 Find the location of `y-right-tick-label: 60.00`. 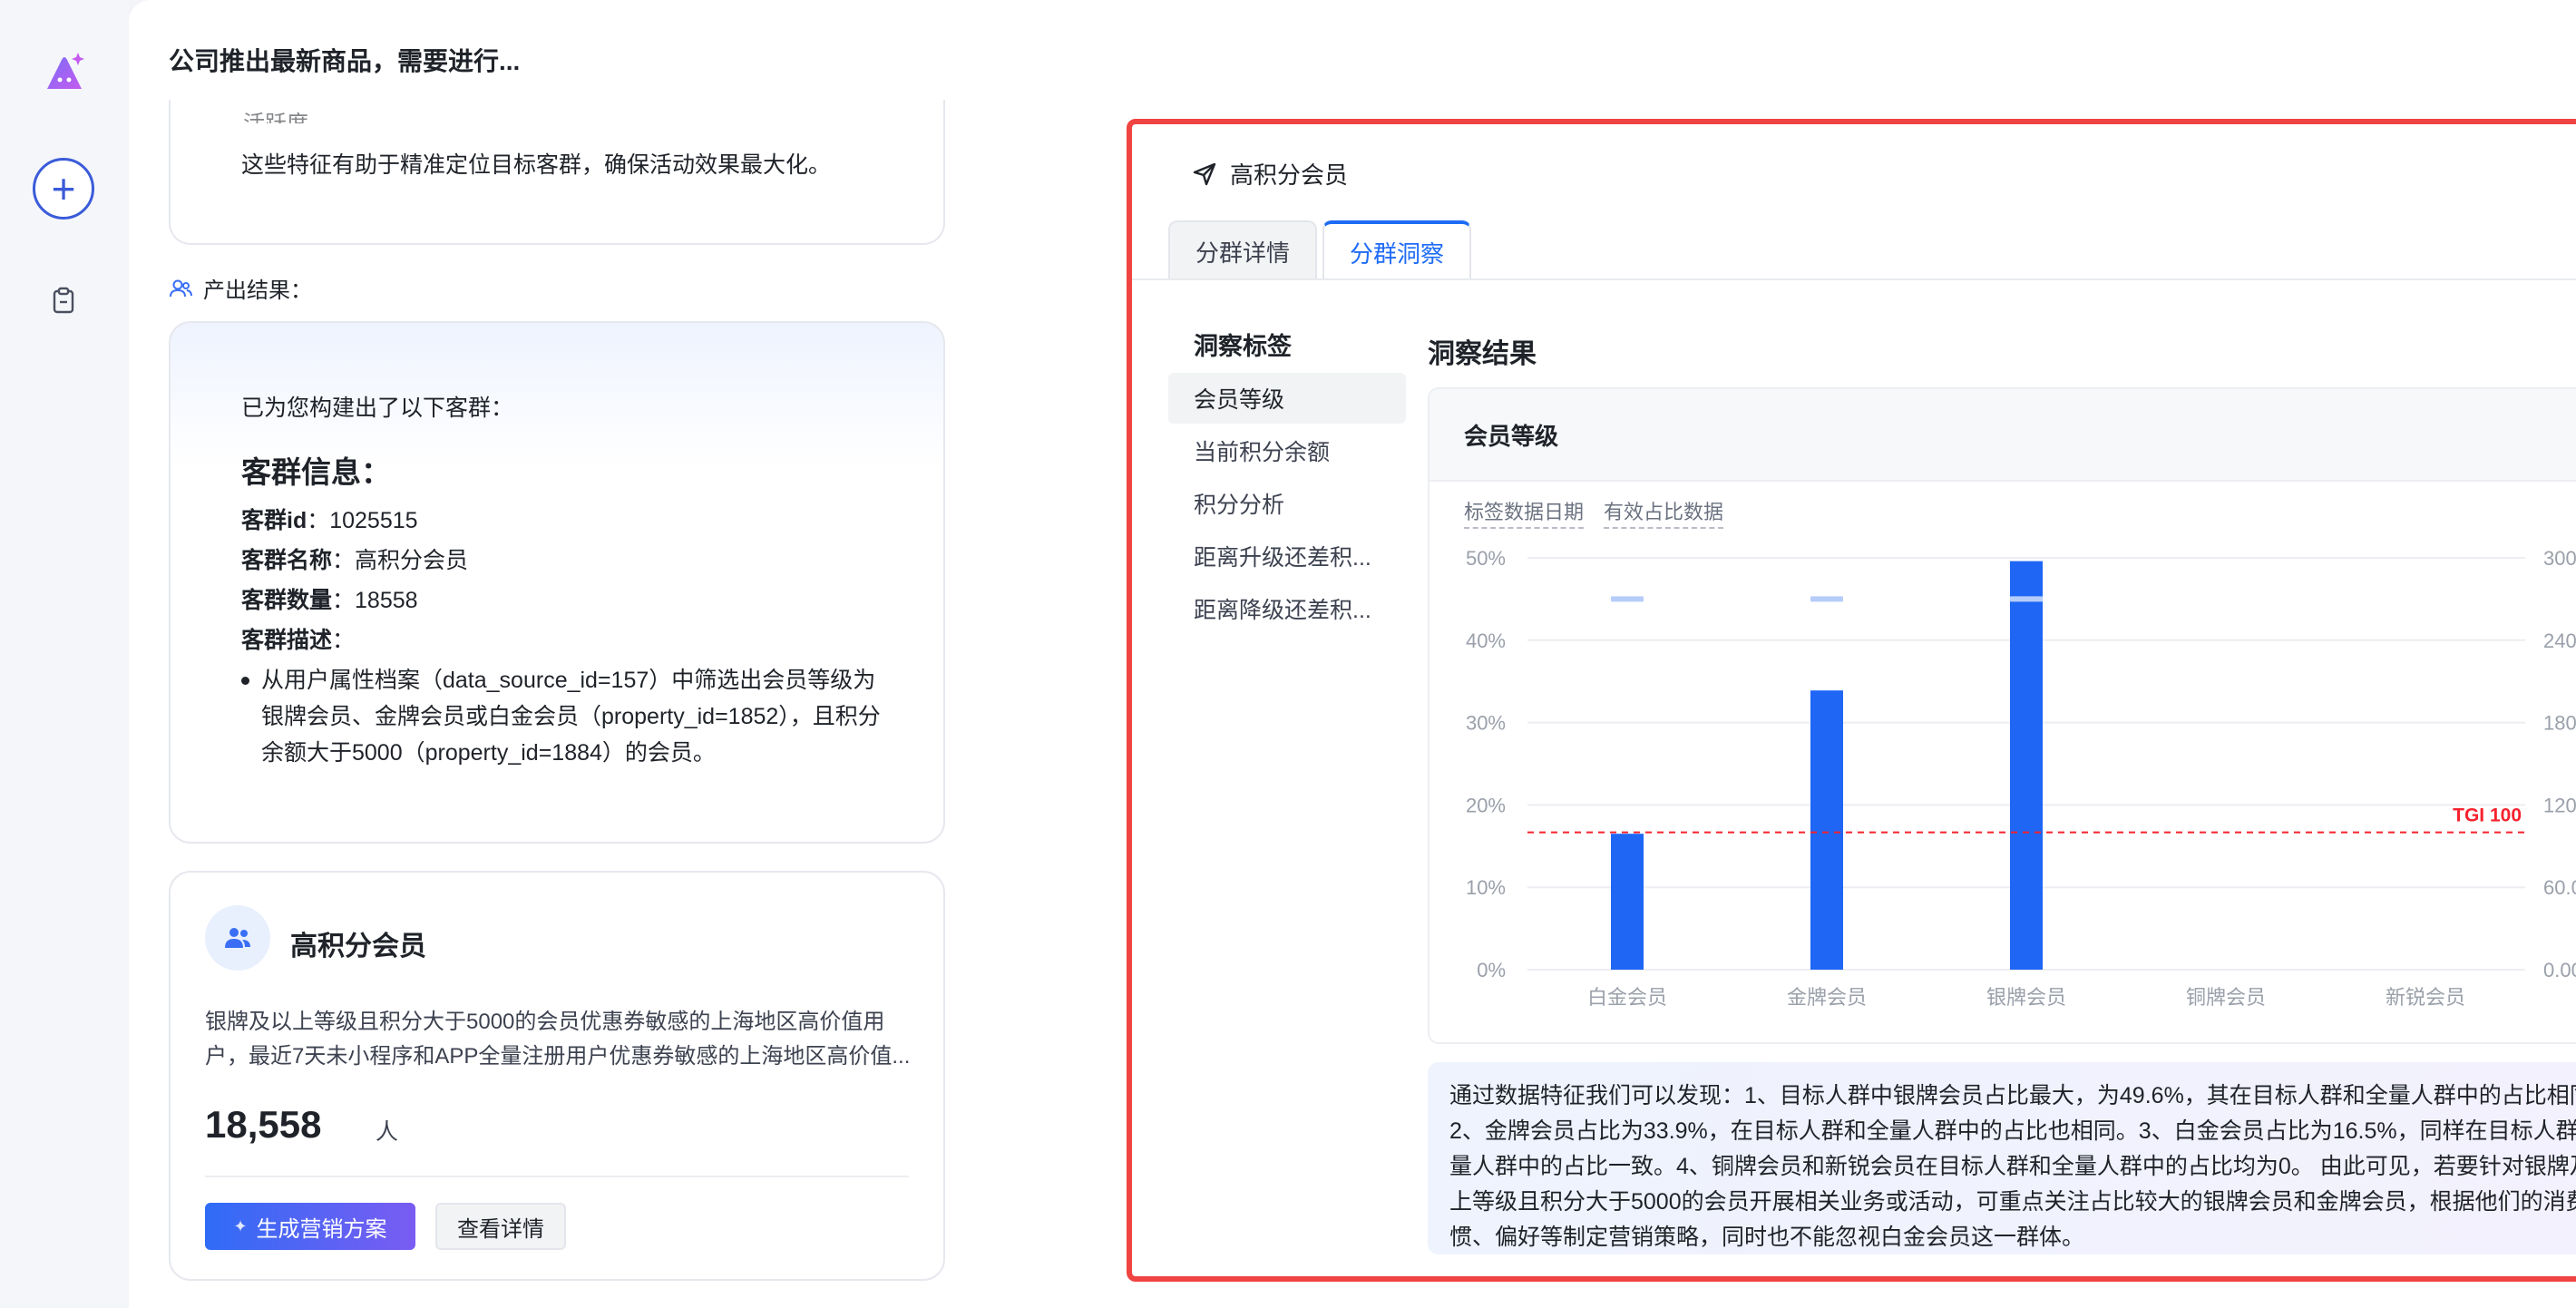

y-right-tick-label: 60.00 is located at coordinates (2559, 887).